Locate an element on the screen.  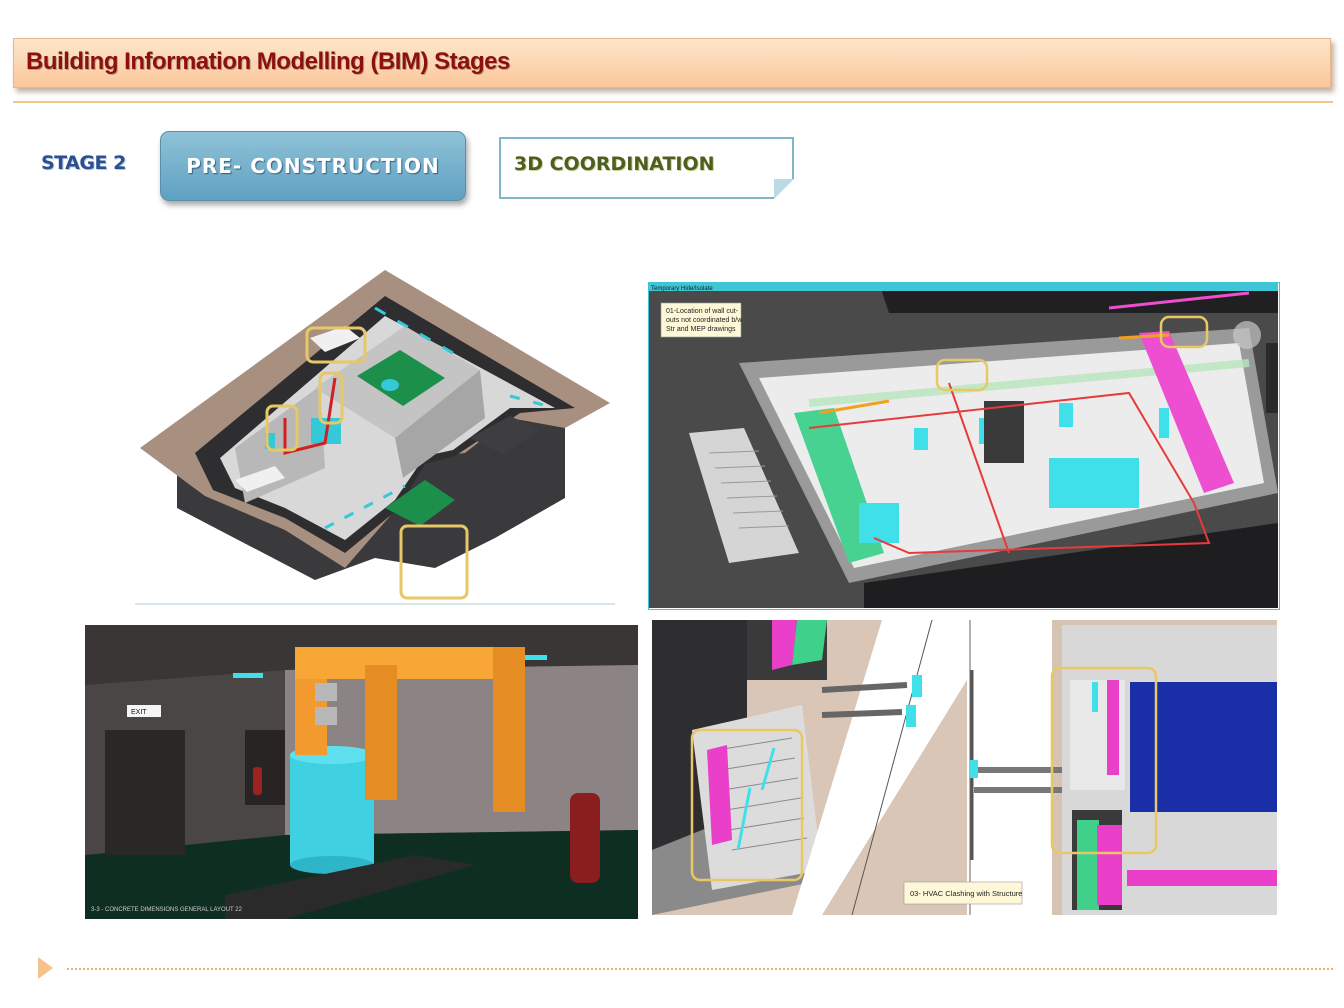
temporary-hide-isolate-label: Temporary Hide/Isolate is located at coordinates (682, 289).